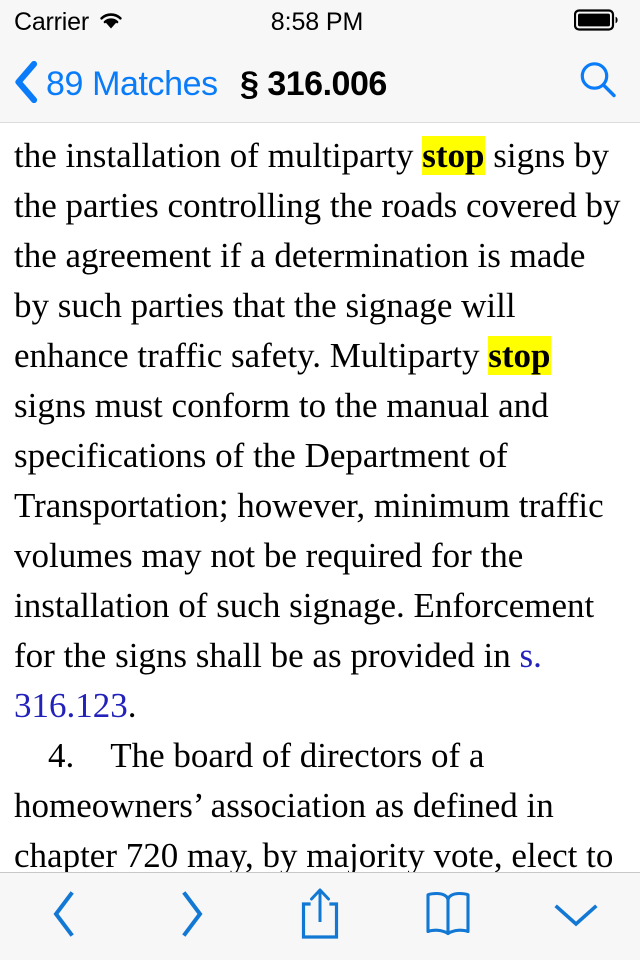 Image resolution: width=640 pixels, height=960 pixels. Describe the element at coordinates (494, 22) in the screenshot. I see `status-bar-right` at that location.